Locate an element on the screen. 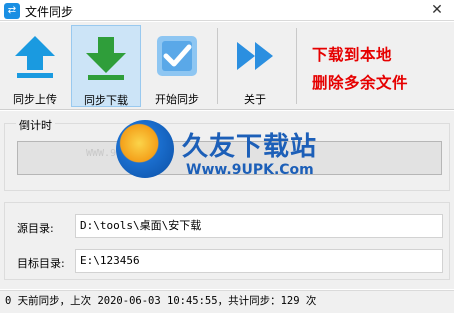 This screenshot has width=454, height=313. title-bar: ⇄ 文件同步 ✕ is located at coordinates (227, 10).